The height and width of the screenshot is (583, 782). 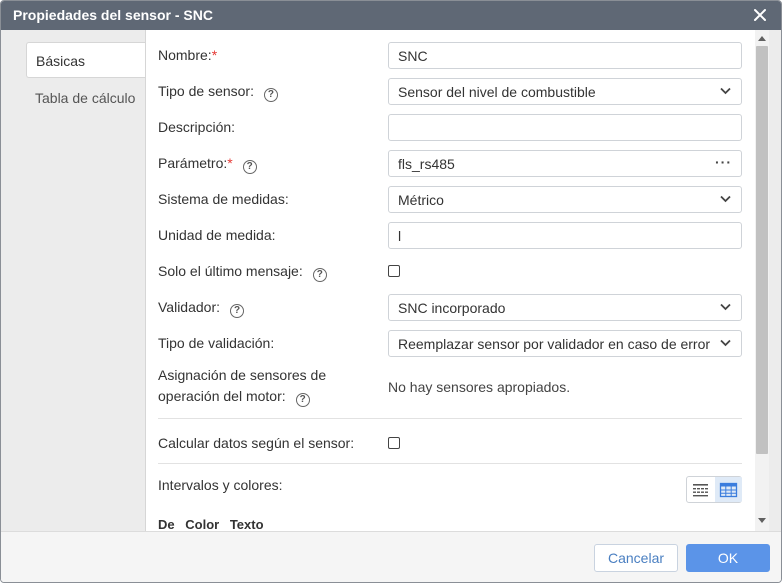 What do you see at coordinates (421, 200) in the screenshot?
I see `measure-system-value: Métrico` at bounding box center [421, 200].